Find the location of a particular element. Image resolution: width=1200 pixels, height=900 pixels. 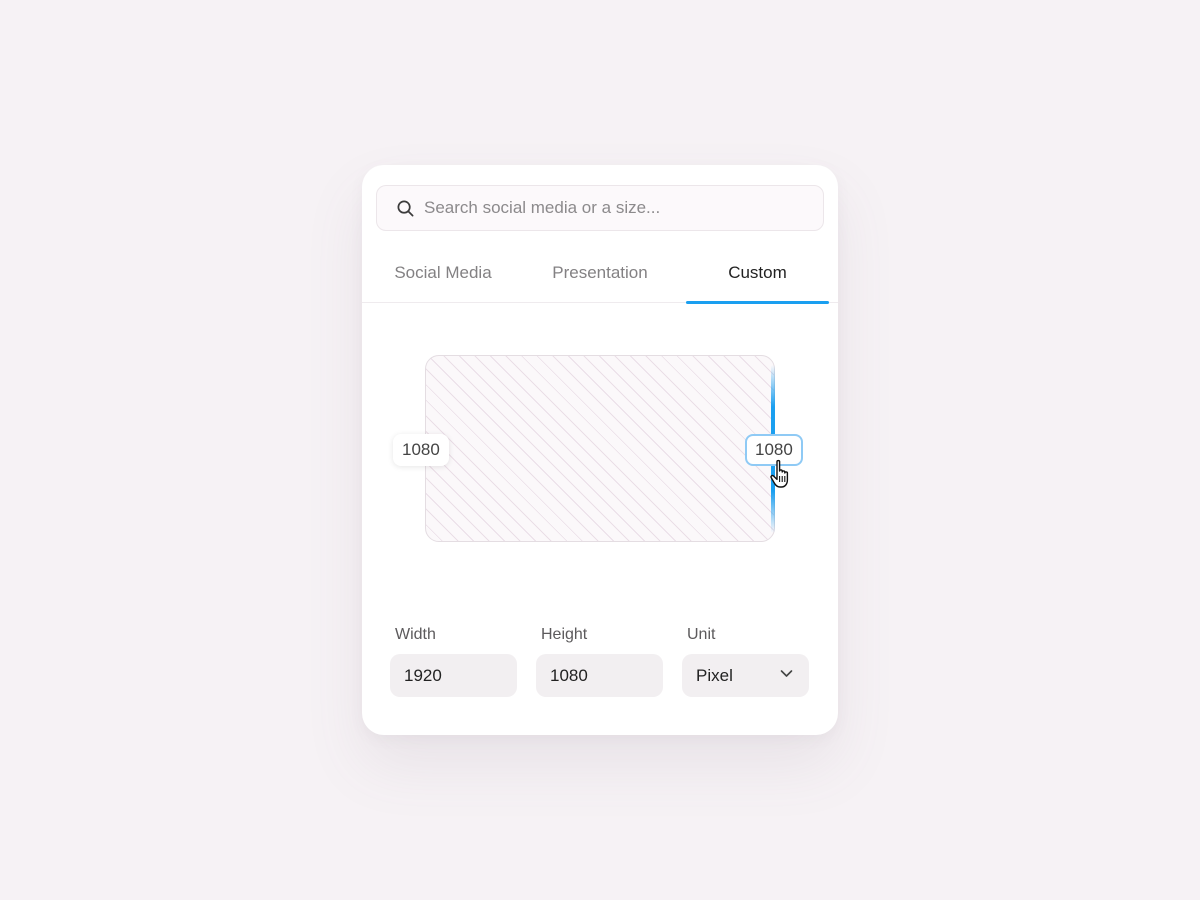

width-input: 1920 is located at coordinates (453, 675).